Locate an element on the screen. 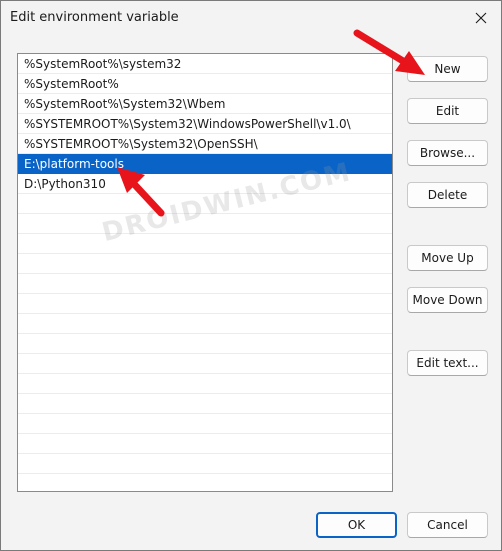  close-button is located at coordinates (481, 18).